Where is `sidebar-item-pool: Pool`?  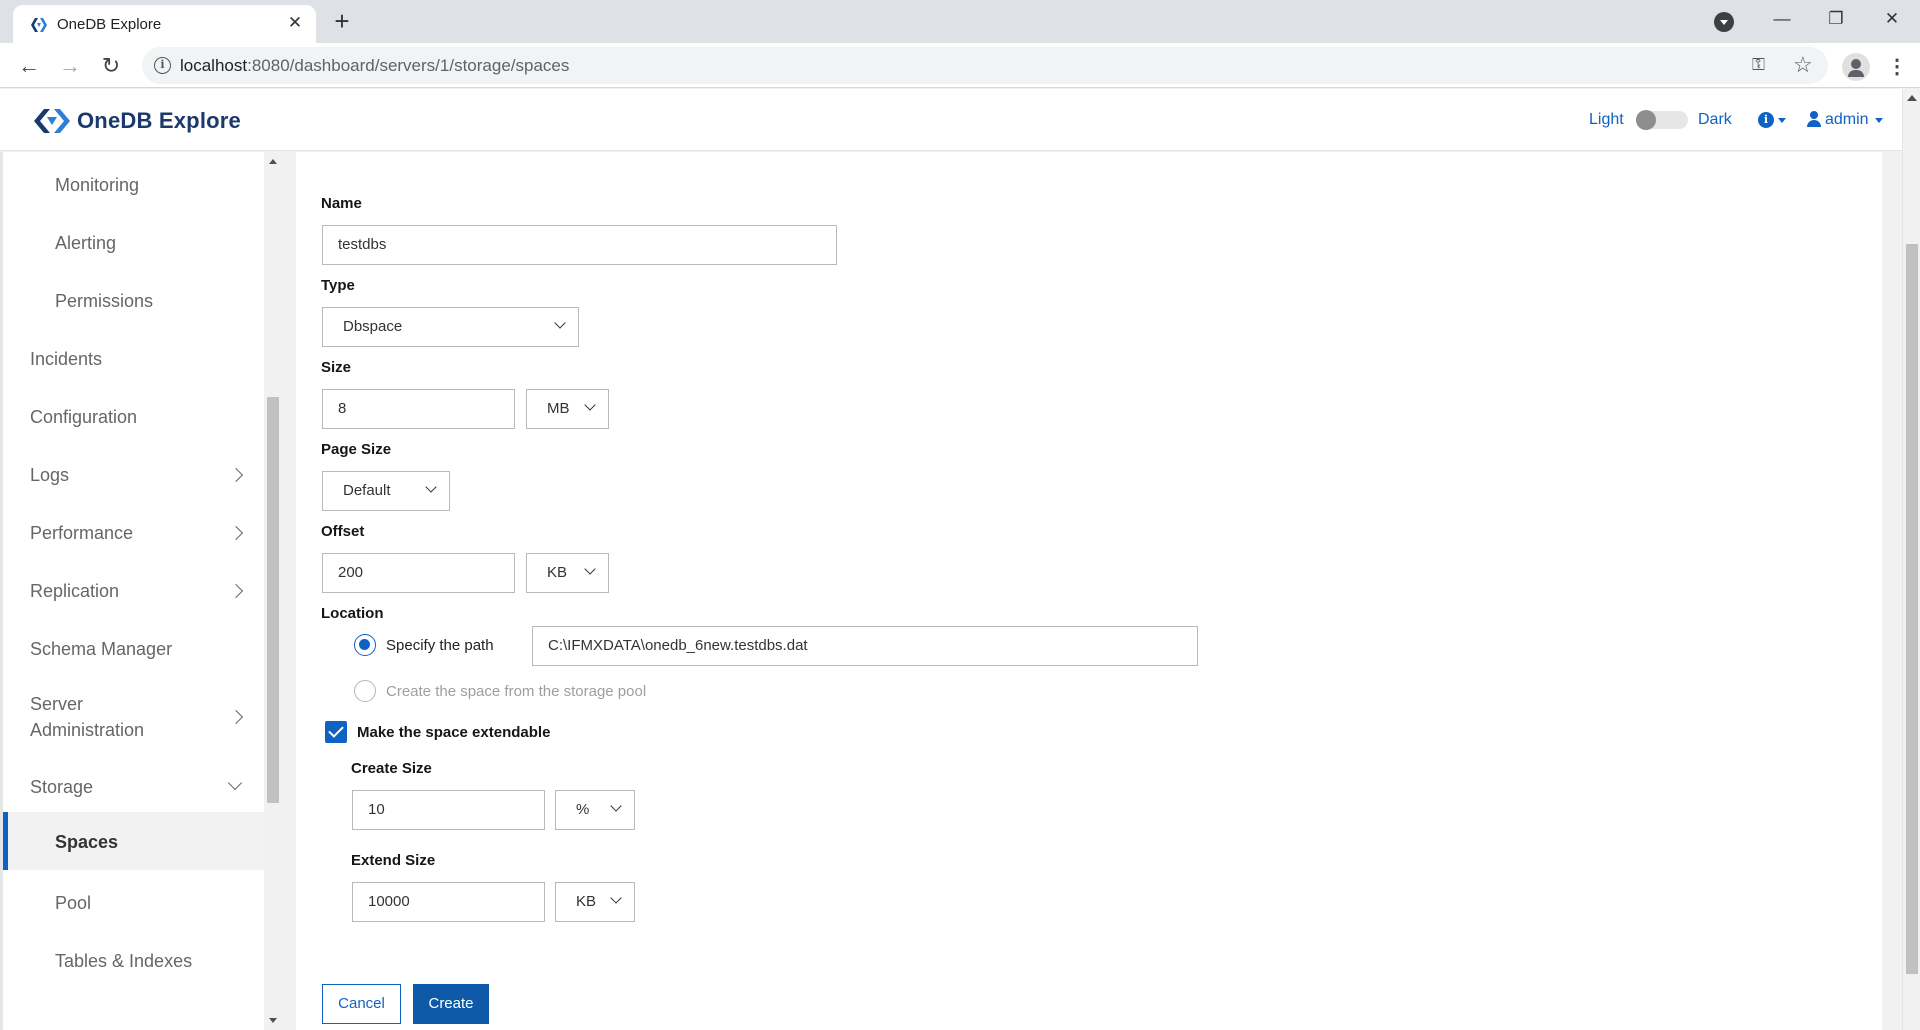
sidebar-item-pool: Pool is located at coordinates (133, 899).